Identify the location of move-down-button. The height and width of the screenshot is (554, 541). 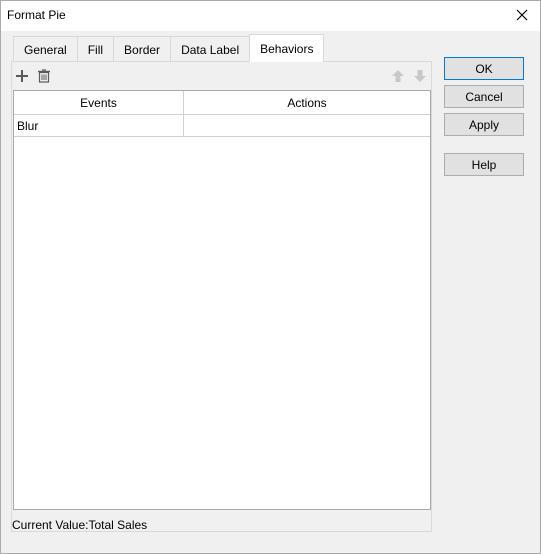
(420, 76).